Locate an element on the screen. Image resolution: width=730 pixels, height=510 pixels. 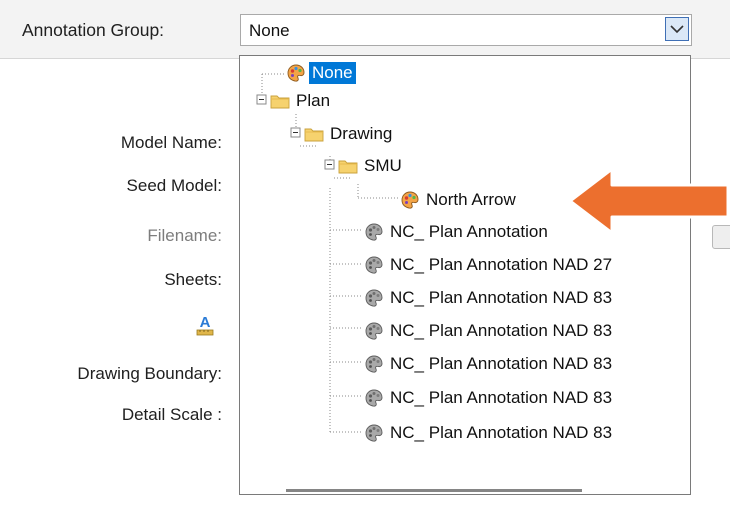
tree-item-label: North Arrow is located at coordinates (471, 199).